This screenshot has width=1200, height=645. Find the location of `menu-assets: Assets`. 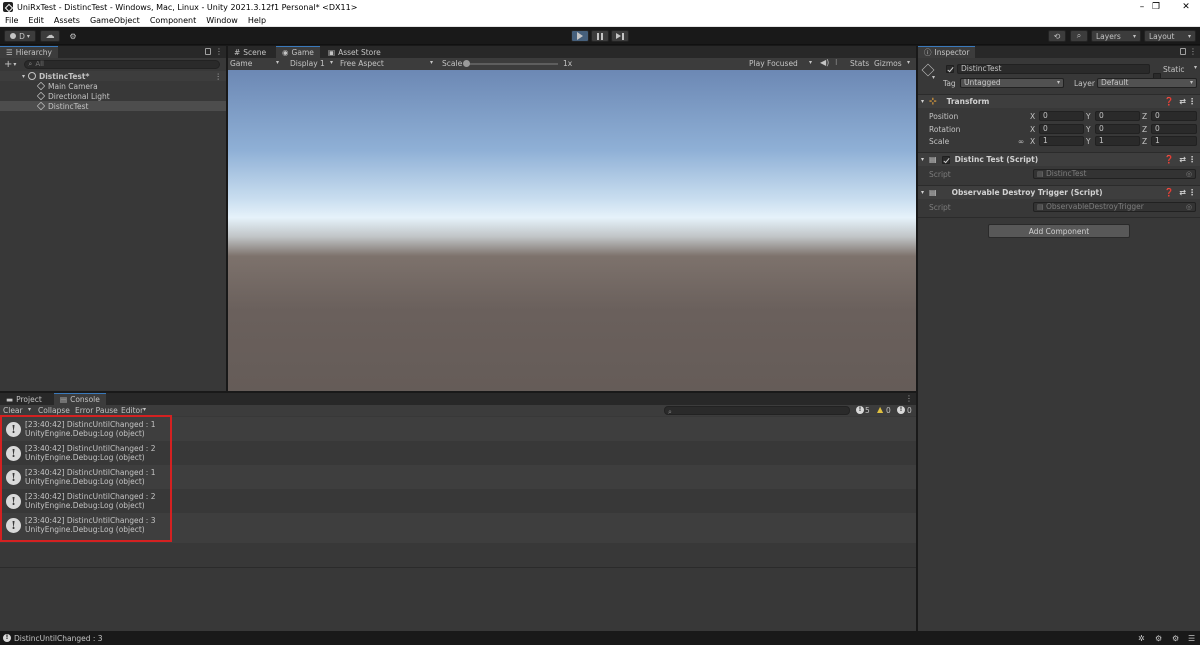

menu-assets: Assets is located at coordinates (67, 20).